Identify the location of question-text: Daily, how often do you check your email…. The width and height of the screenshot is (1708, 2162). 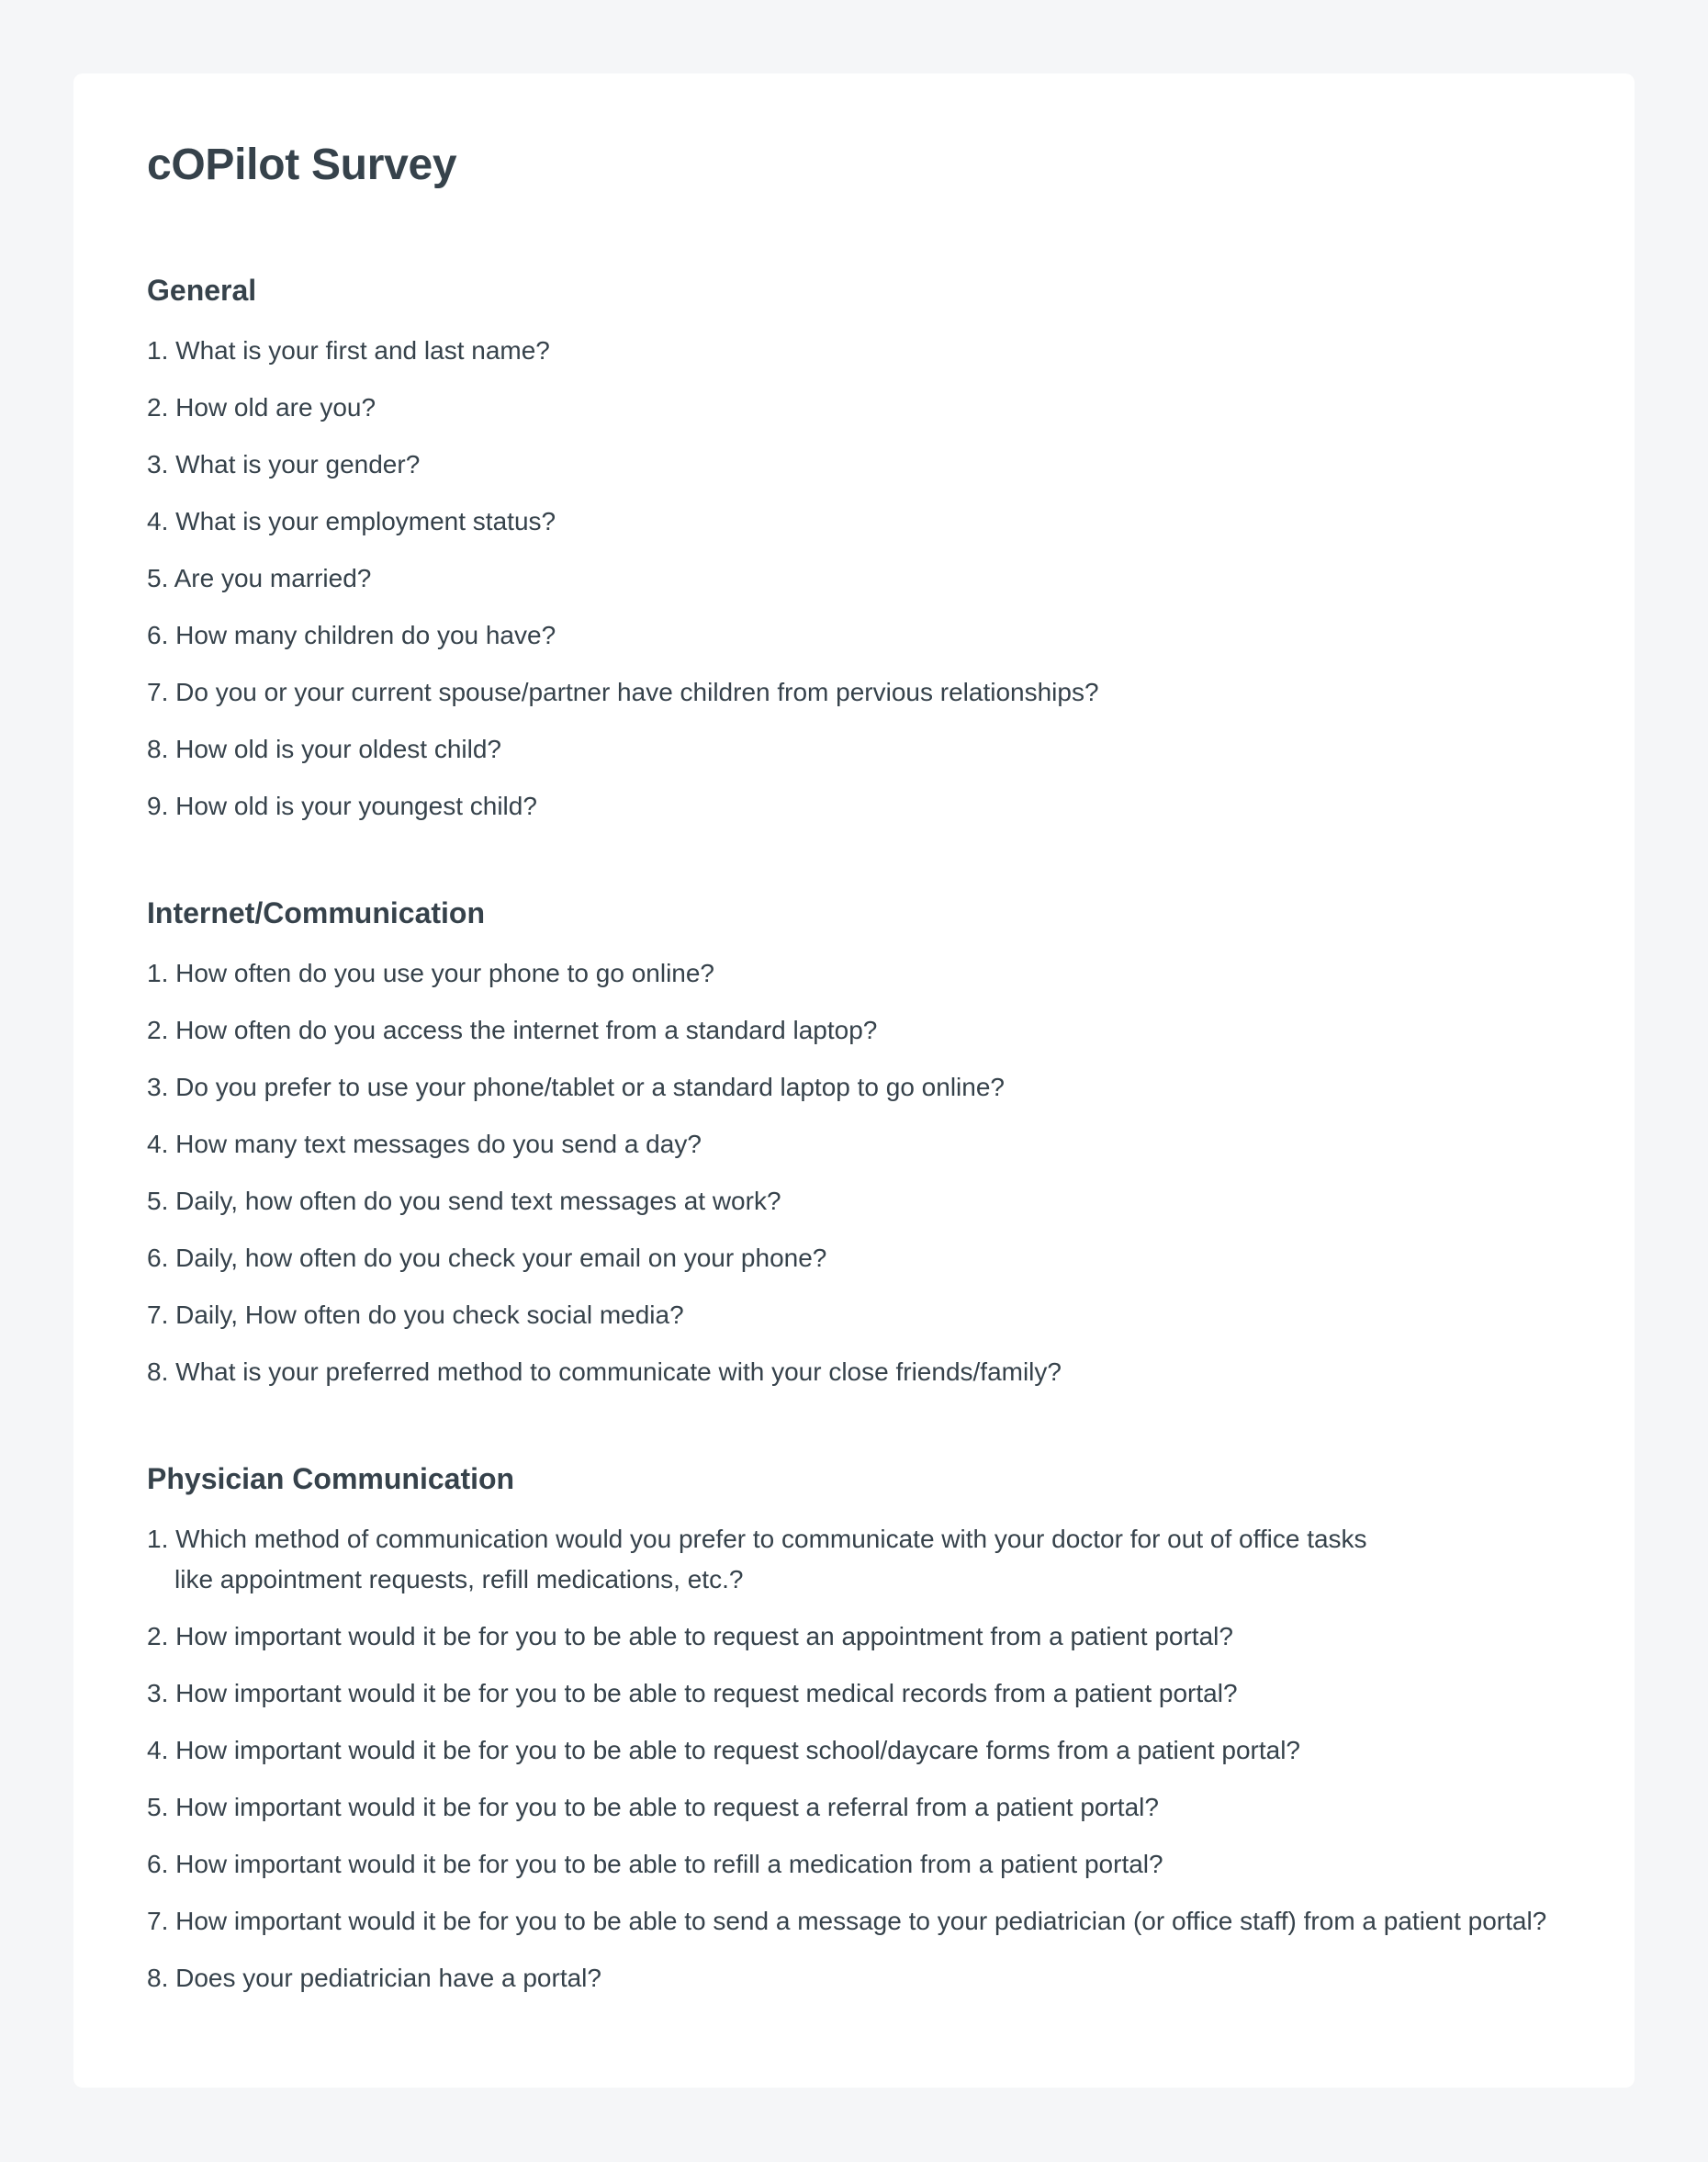
(501, 1258).